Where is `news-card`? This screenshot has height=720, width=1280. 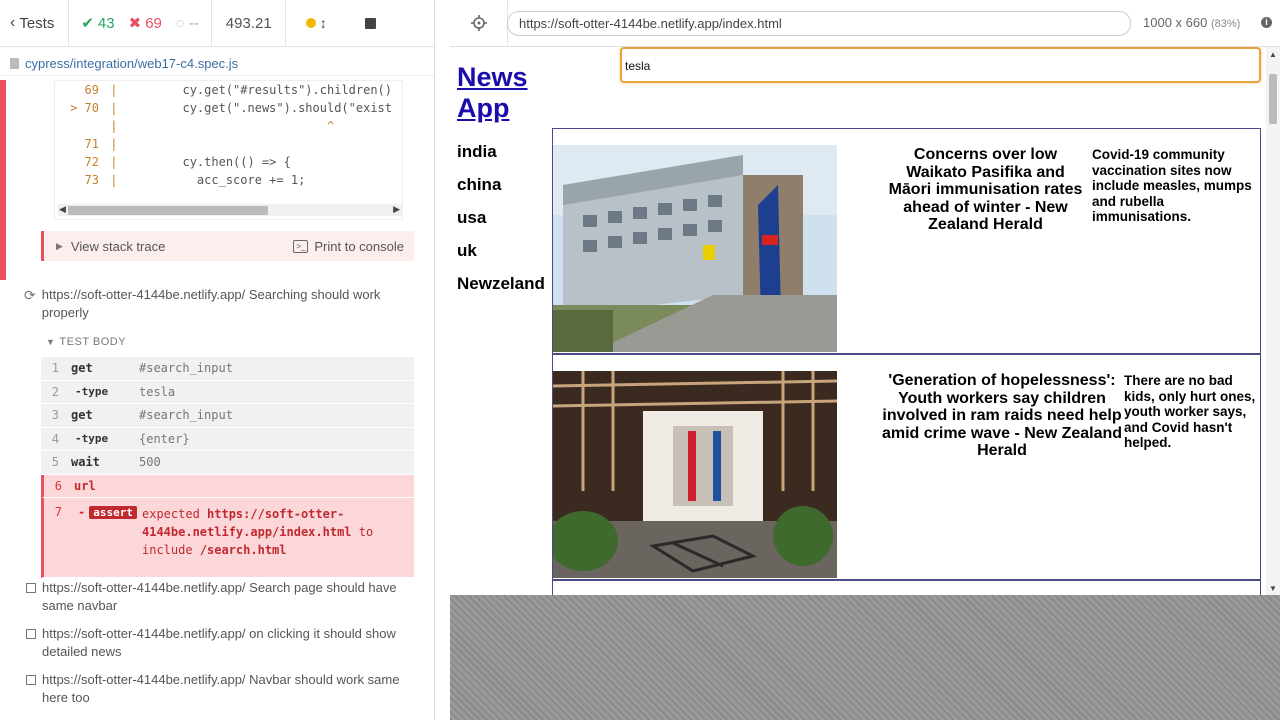
news-card is located at coordinates (906, 587).